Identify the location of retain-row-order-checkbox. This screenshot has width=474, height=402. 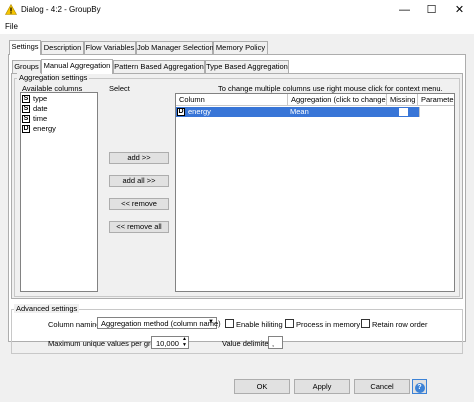
(365, 323).